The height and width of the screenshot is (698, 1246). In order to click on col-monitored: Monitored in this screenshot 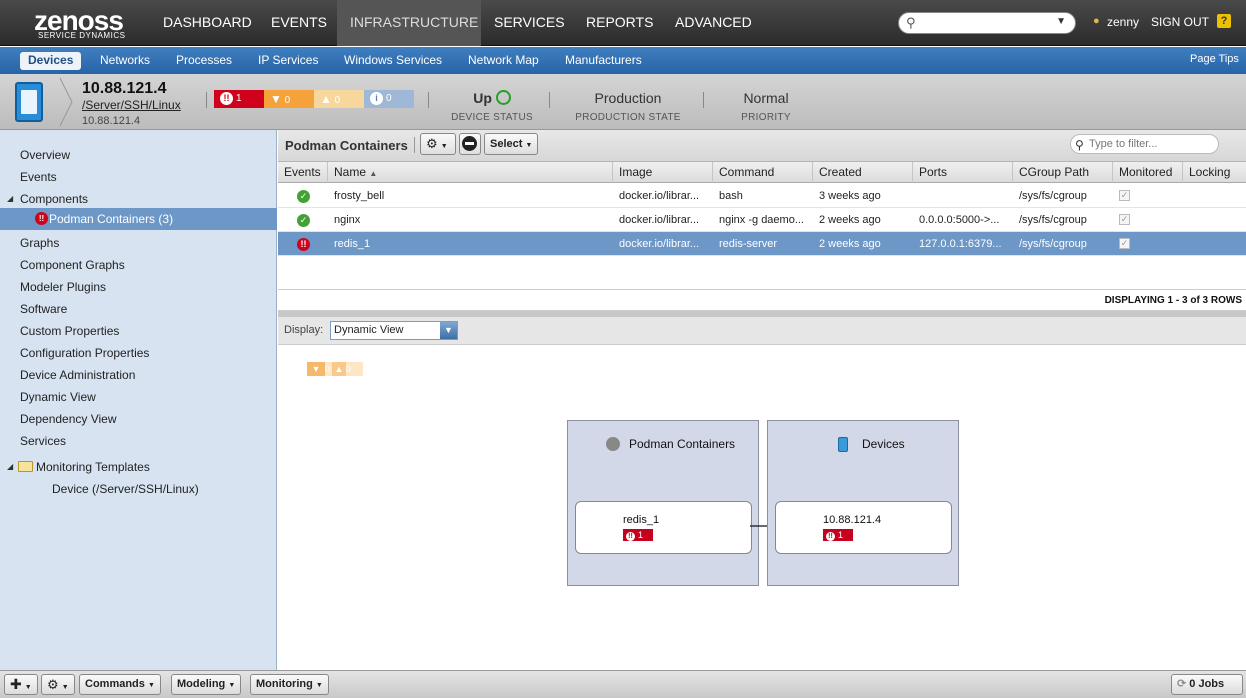, I will do `click(1148, 172)`.